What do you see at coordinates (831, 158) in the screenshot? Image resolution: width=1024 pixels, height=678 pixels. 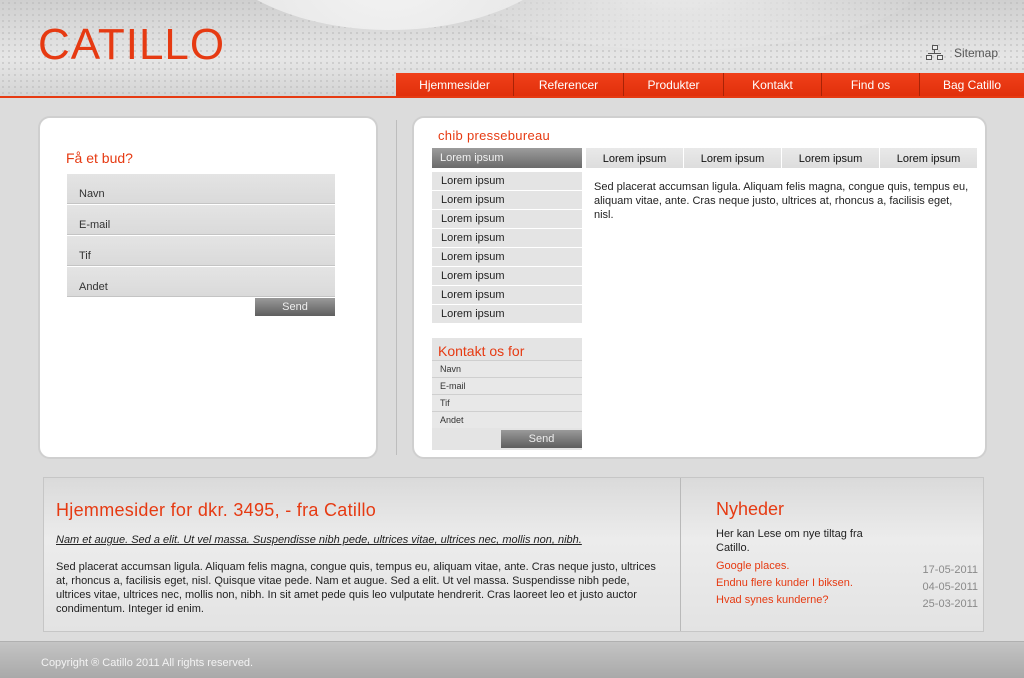 I see `tab-3: Lorem ipsum` at bounding box center [831, 158].